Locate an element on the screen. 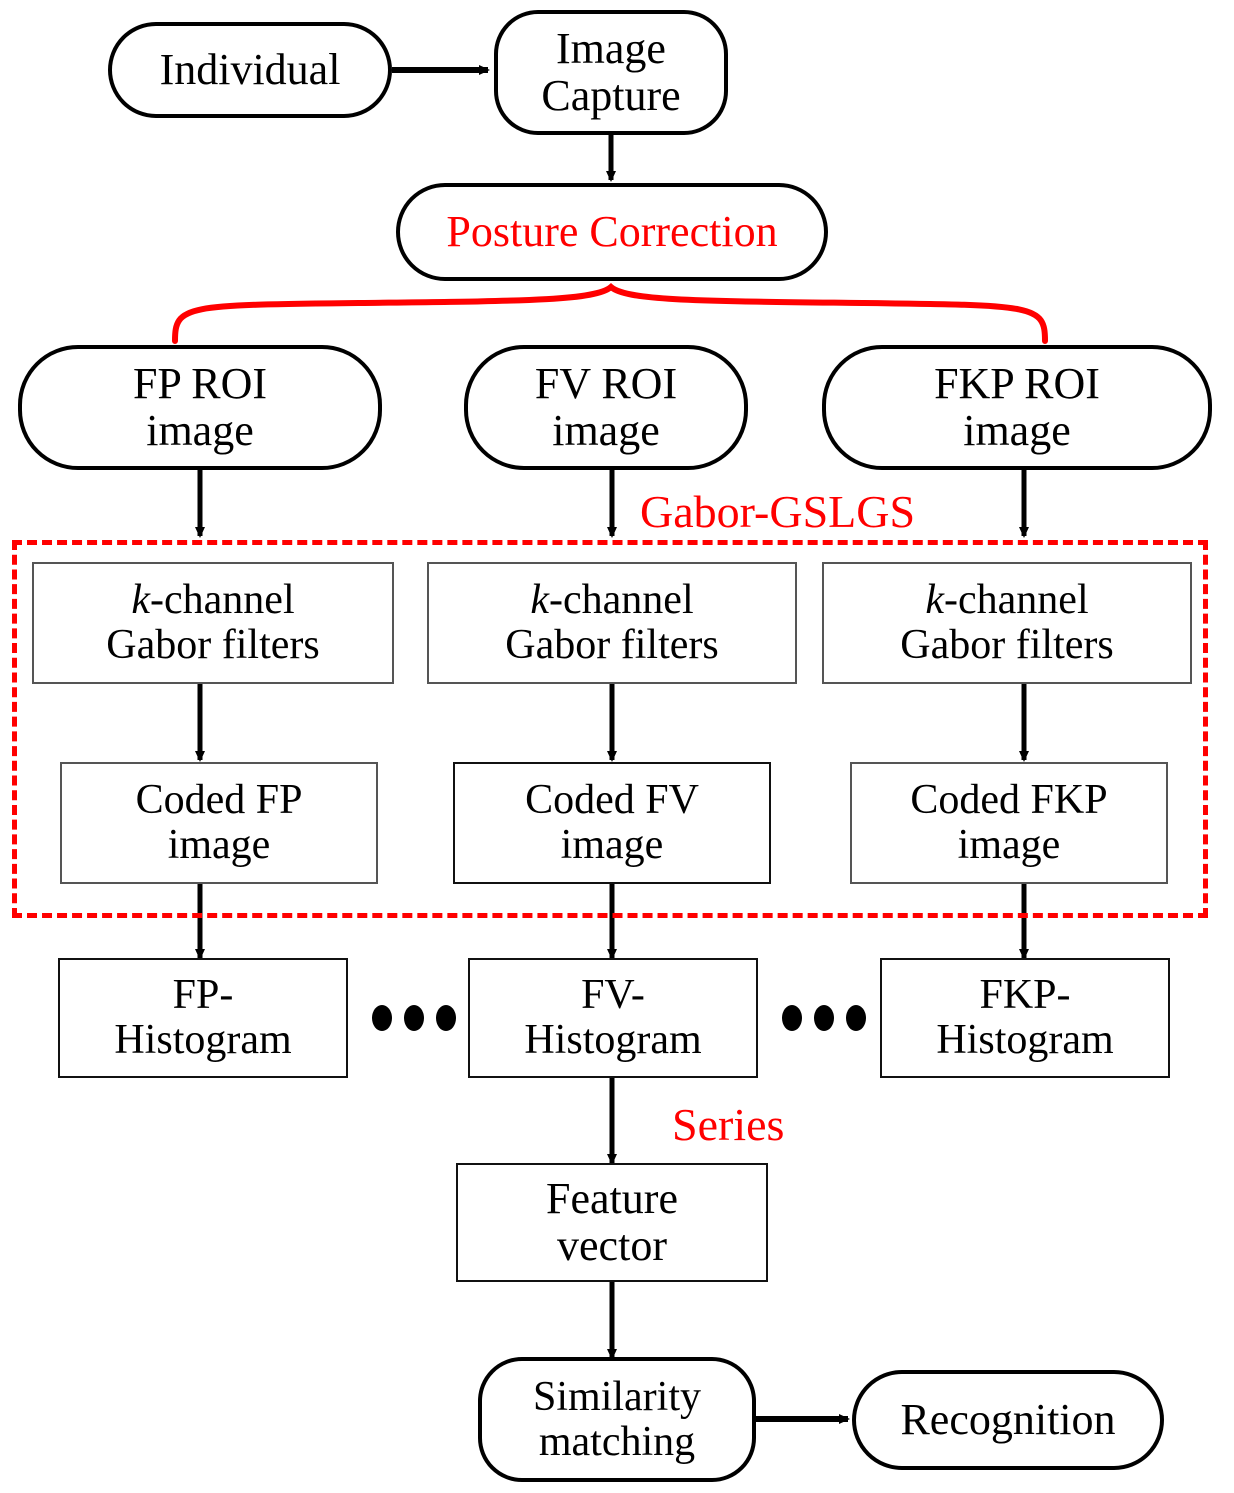  node-gabor-filters-fp-text: k-channel Gabor filters is located at coordinates (212, 622).